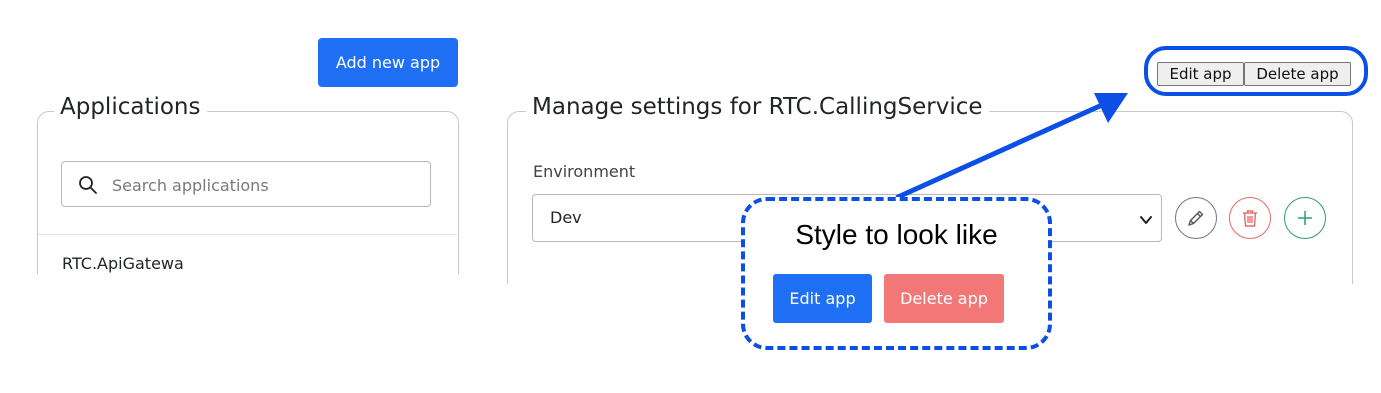 The width and height of the screenshot is (1381, 393). Describe the element at coordinates (88, 185) in the screenshot. I see `search-icon` at that location.